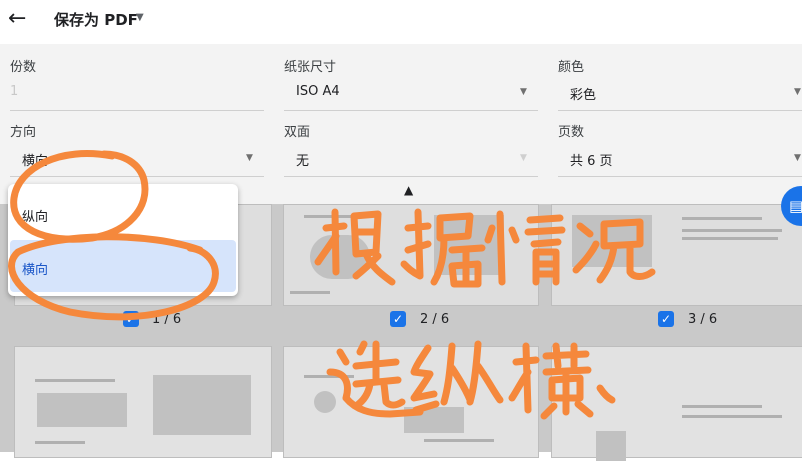  I want to click on top-bar: ← 保存为 PDF ▼, so click(401, 22).